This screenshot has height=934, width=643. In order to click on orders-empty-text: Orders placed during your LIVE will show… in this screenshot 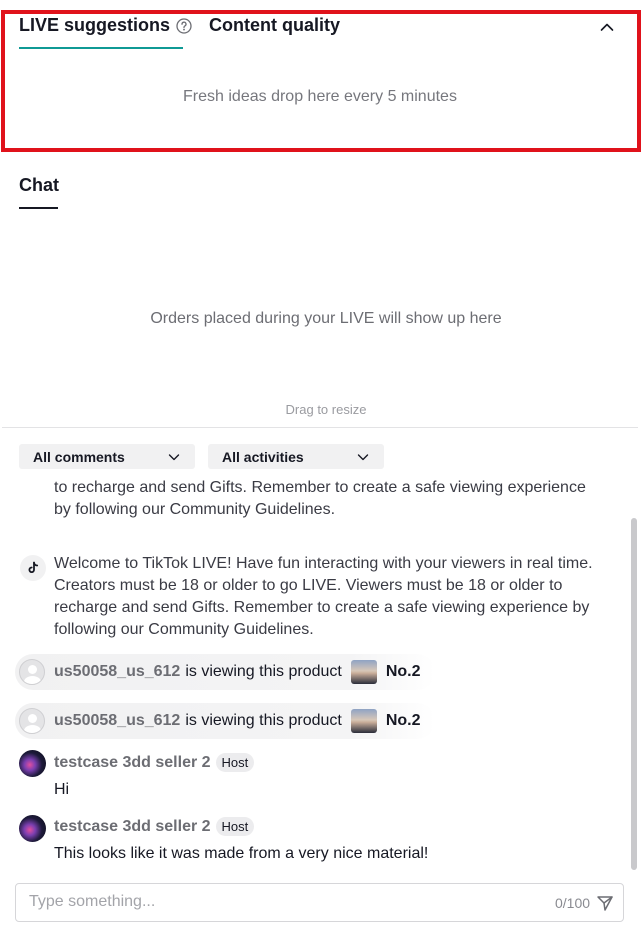, I will do `click(326, 318)`.